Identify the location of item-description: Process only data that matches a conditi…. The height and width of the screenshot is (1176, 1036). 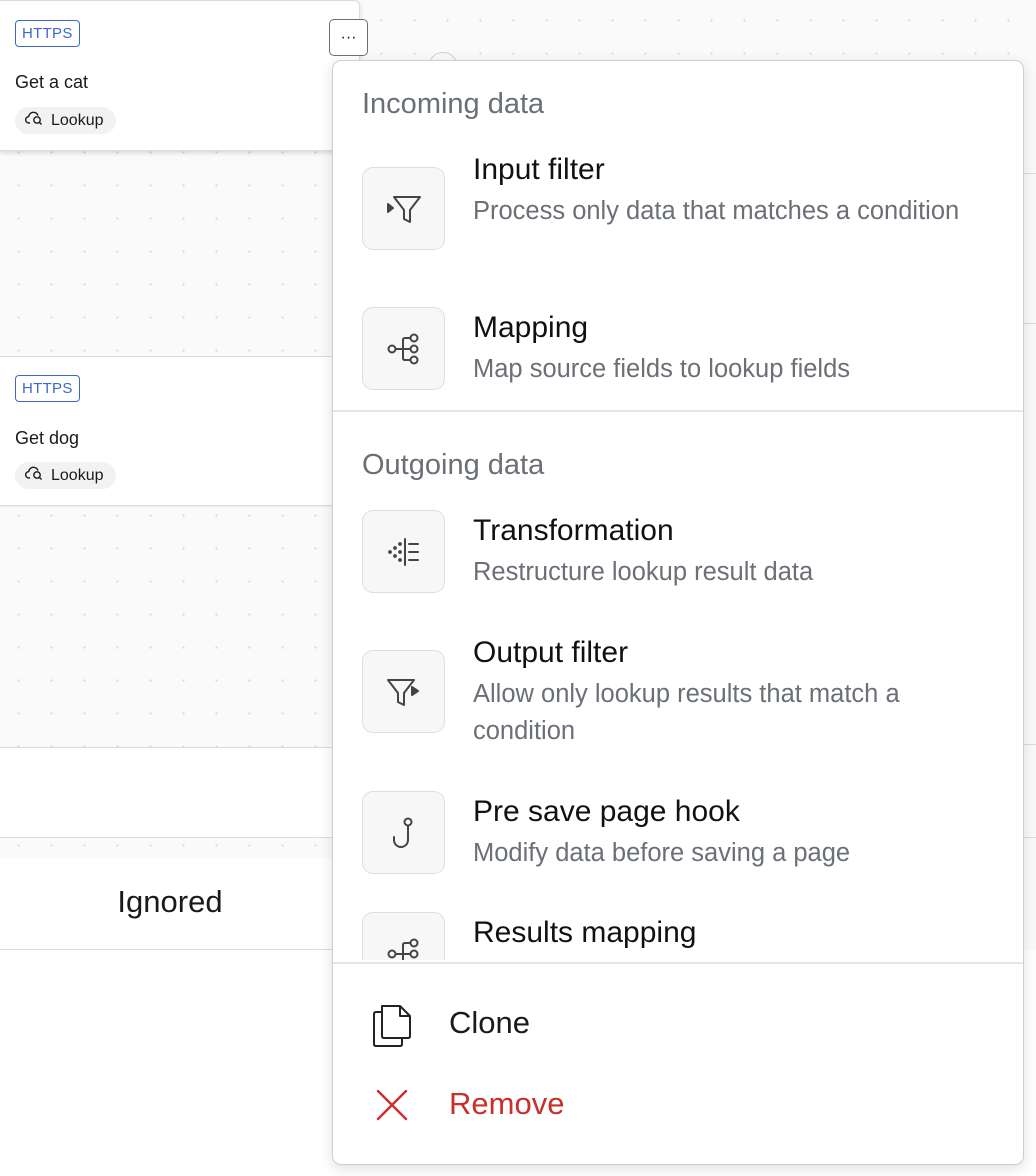
(716, 211).